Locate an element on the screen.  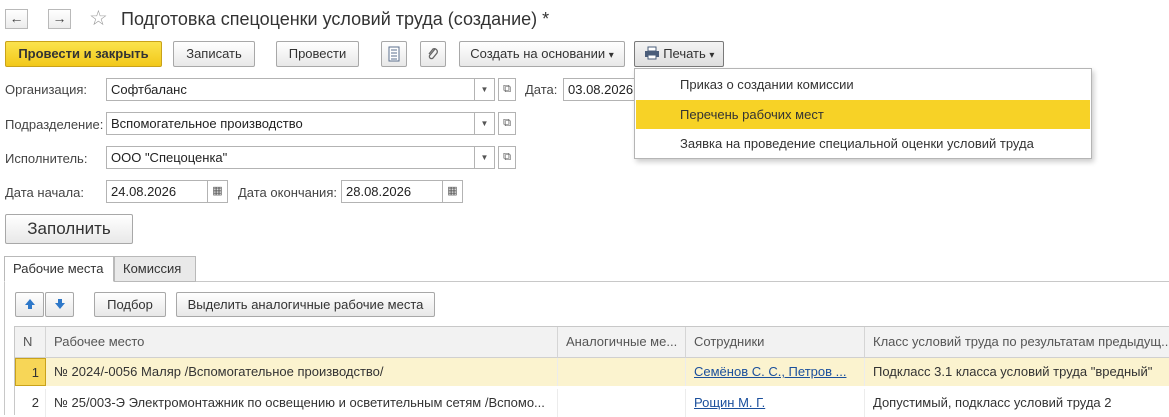
tab-workplaces: Рабочие места is located at coordinates (59, 269).